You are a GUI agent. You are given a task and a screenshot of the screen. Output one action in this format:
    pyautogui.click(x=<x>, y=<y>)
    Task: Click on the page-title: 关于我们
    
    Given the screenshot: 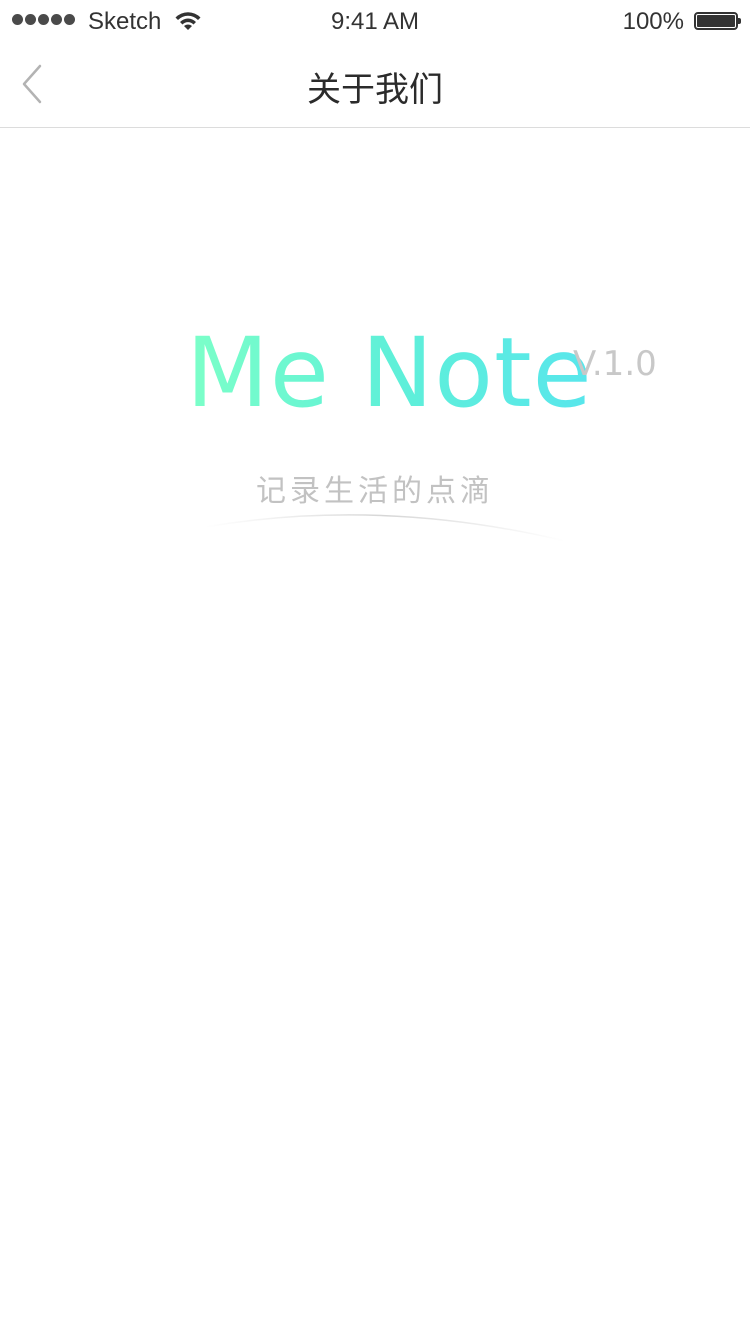 What is the action you would take?
    pyautogui.click(x=375, y=90)
    